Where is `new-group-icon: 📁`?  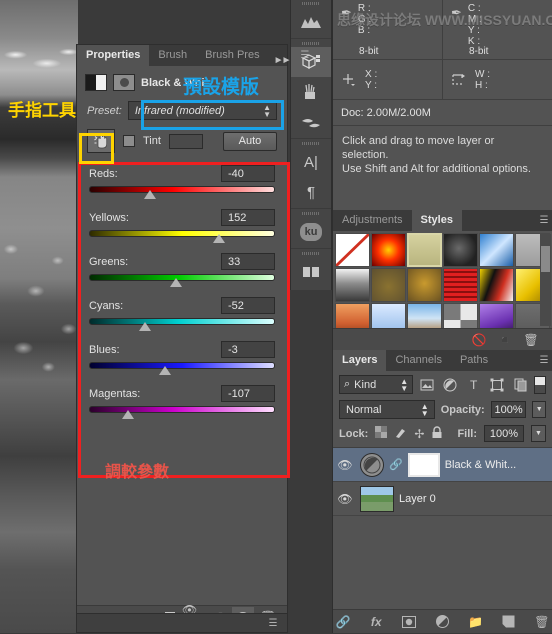 new-group-icon: 📁 is located at coordinates (476, 622).